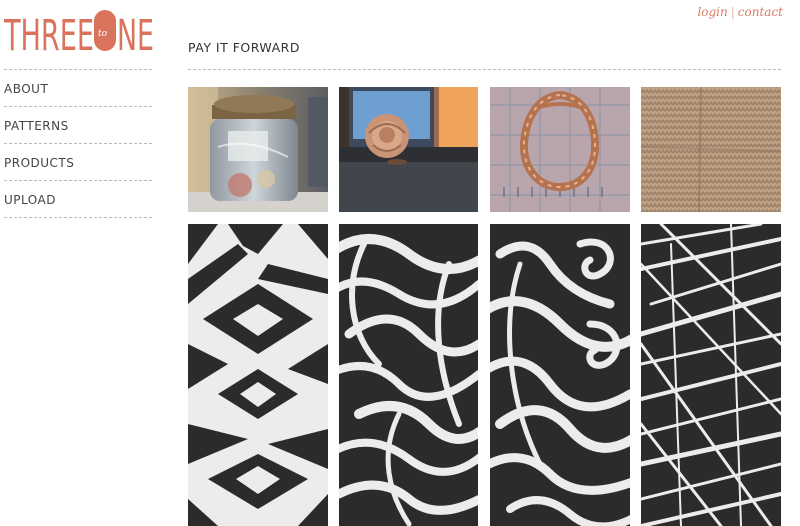  I want to click on knit-texture-photo-thumbnail, so click(711, 149).